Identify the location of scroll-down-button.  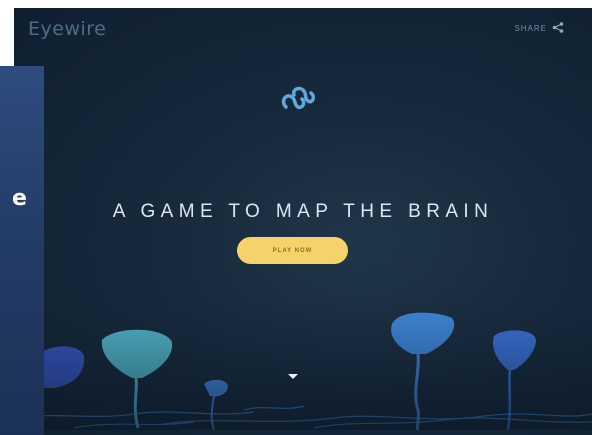
(293, 377).